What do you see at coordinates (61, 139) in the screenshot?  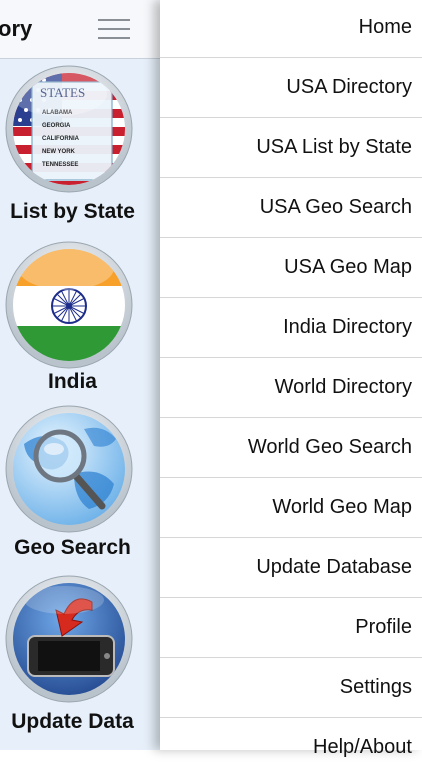 I see `svg-text: CALIFORNIA` at bounding box center [61, 139].